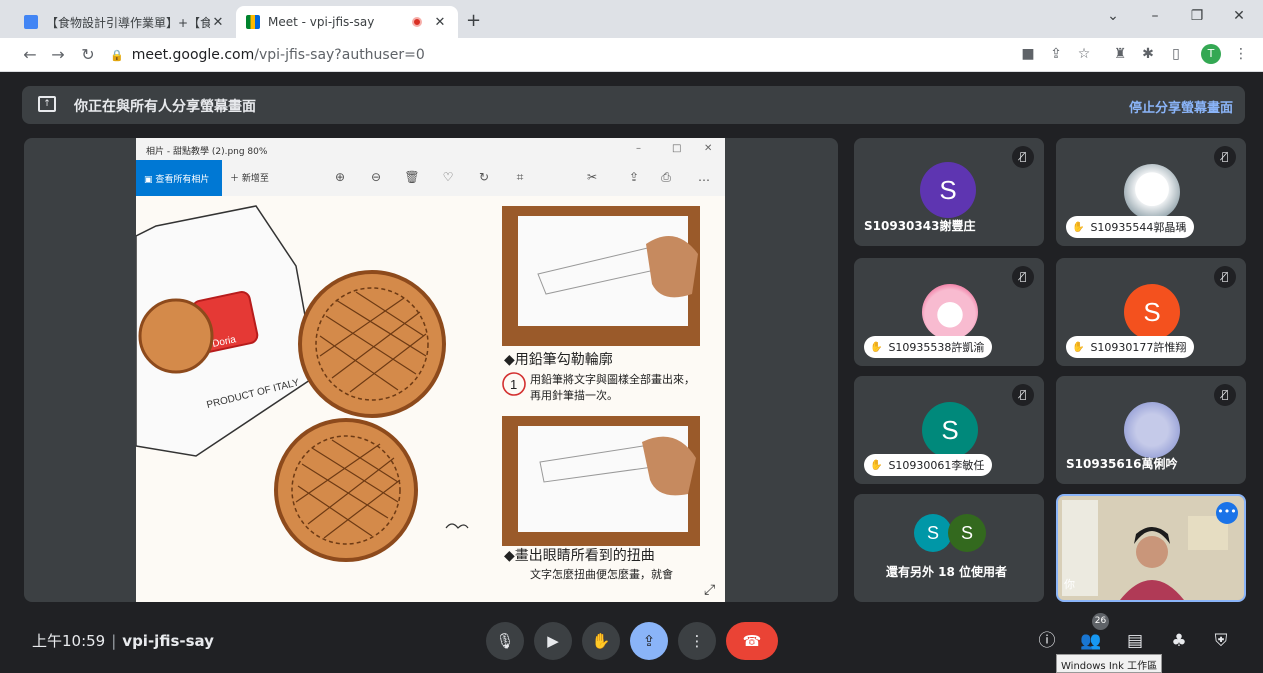 The image size is (1263, 673). Describe the element at coordinates (1176, 54) in the screenshot. I see `side-panel-icon: ▯` at that location.